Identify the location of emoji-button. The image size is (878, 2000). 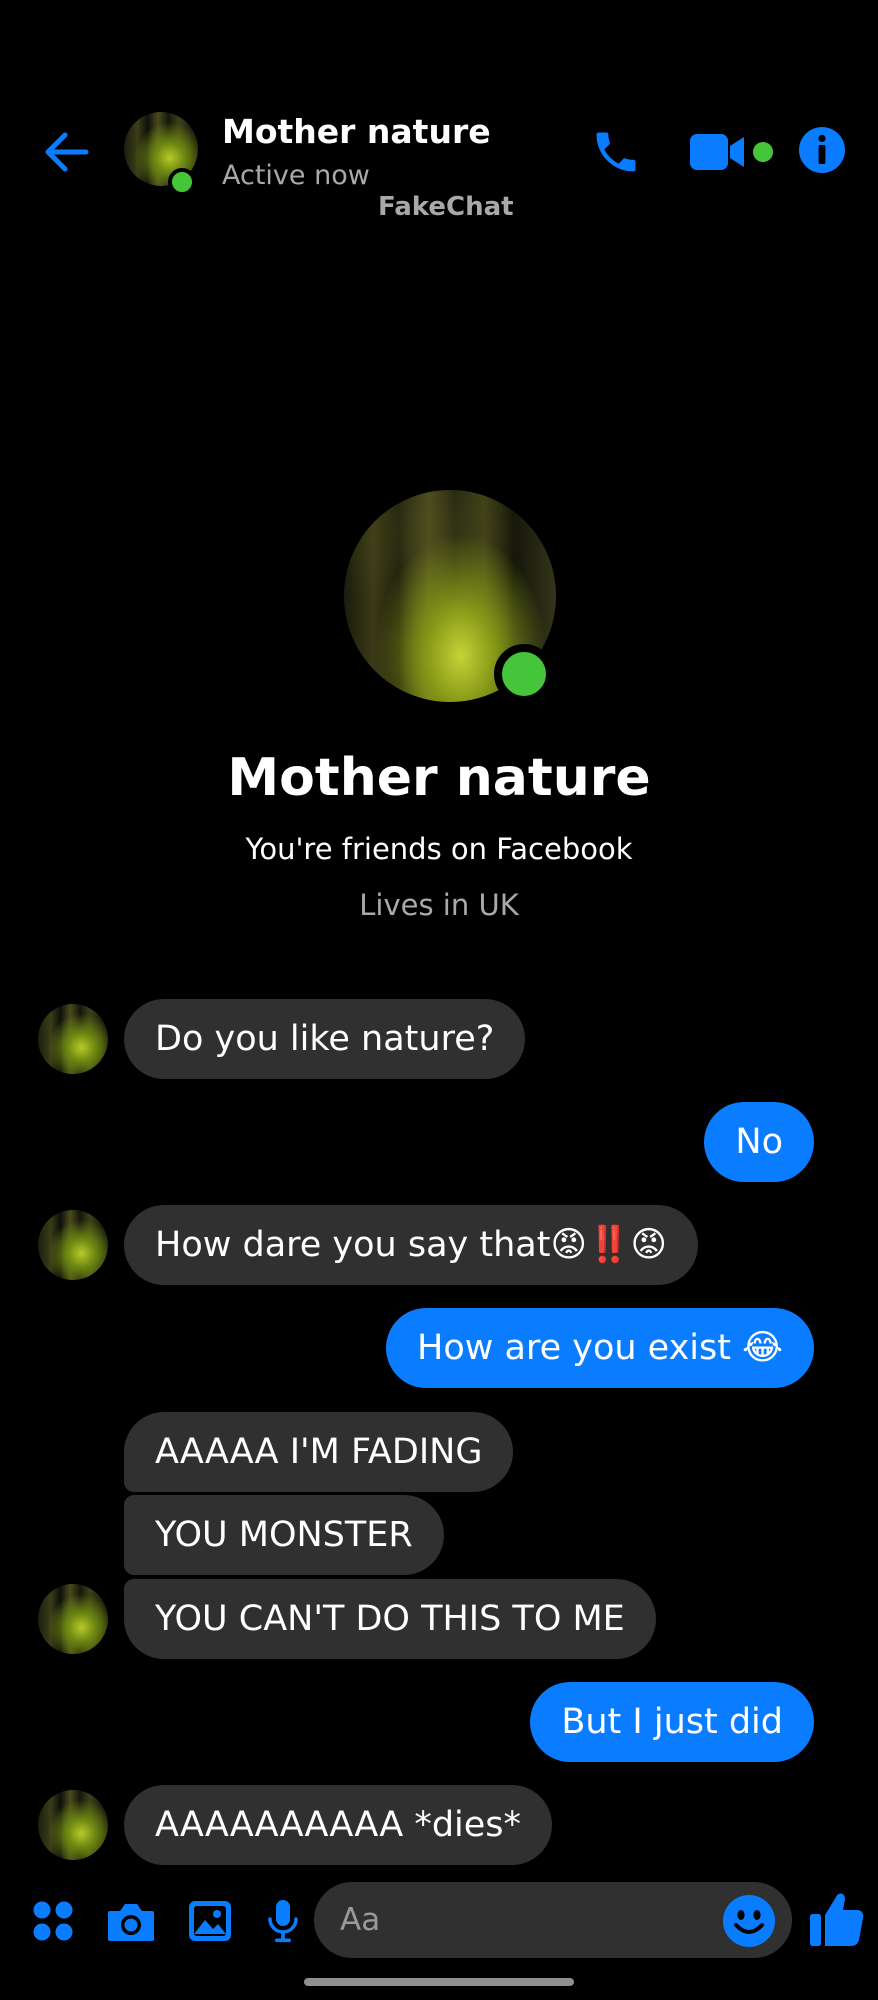
(749, 1921).